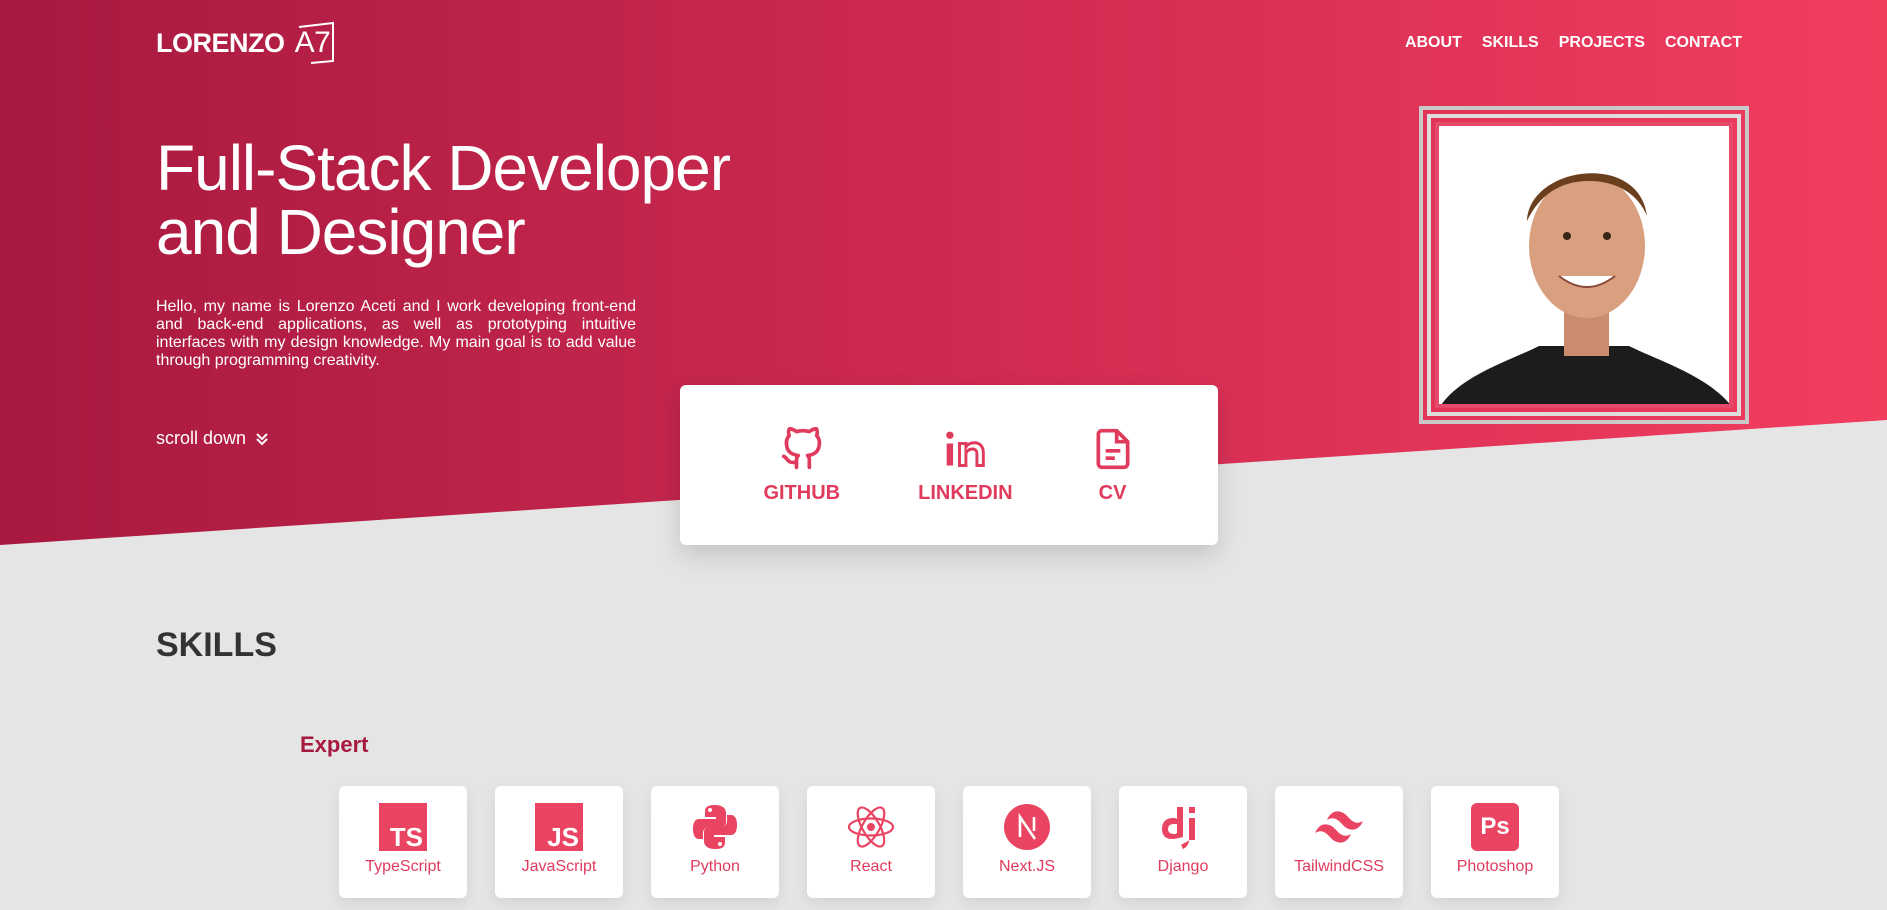  I want to click on hero-title-line1: Full-Stack Developer, so click(443, 168).